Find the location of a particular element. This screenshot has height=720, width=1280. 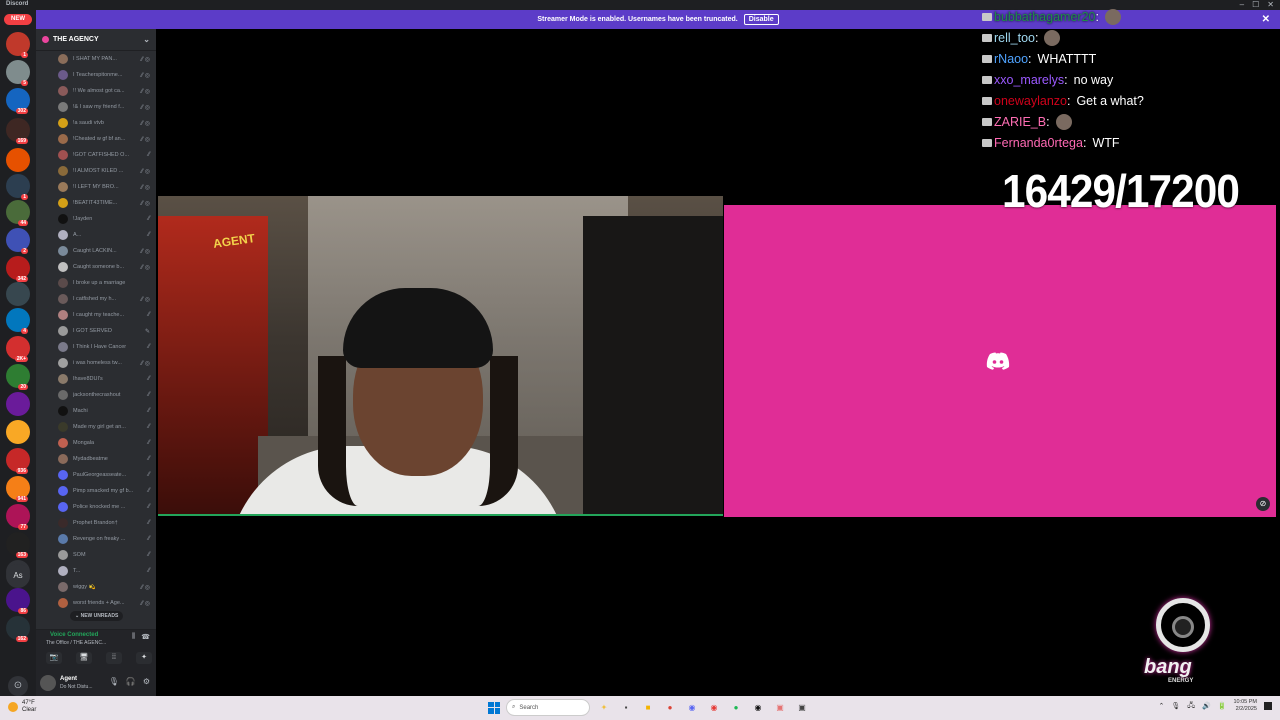

voice-channel-item: wiggy 💫 ⁄⁄ ◎ is located at coordinates (96, 587).